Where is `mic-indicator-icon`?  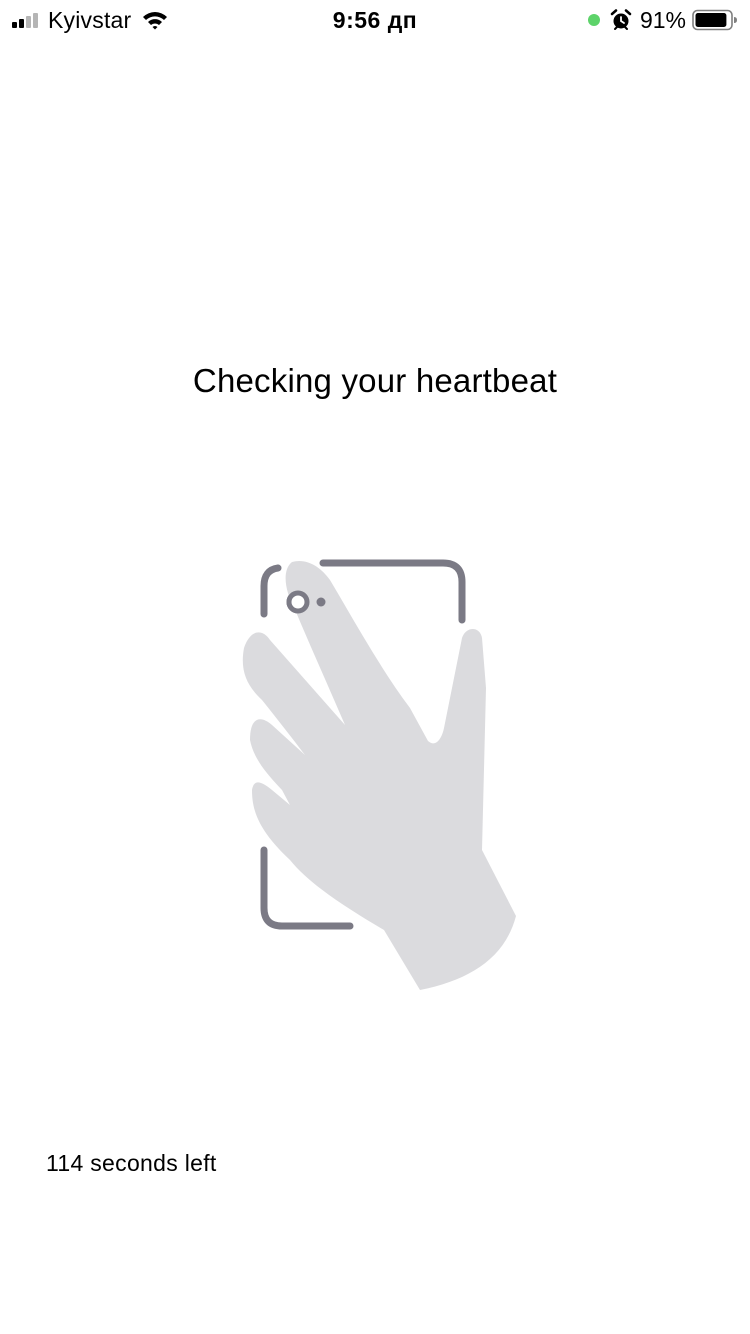 mic-indicator-icon is located at coordinates (593, 20).